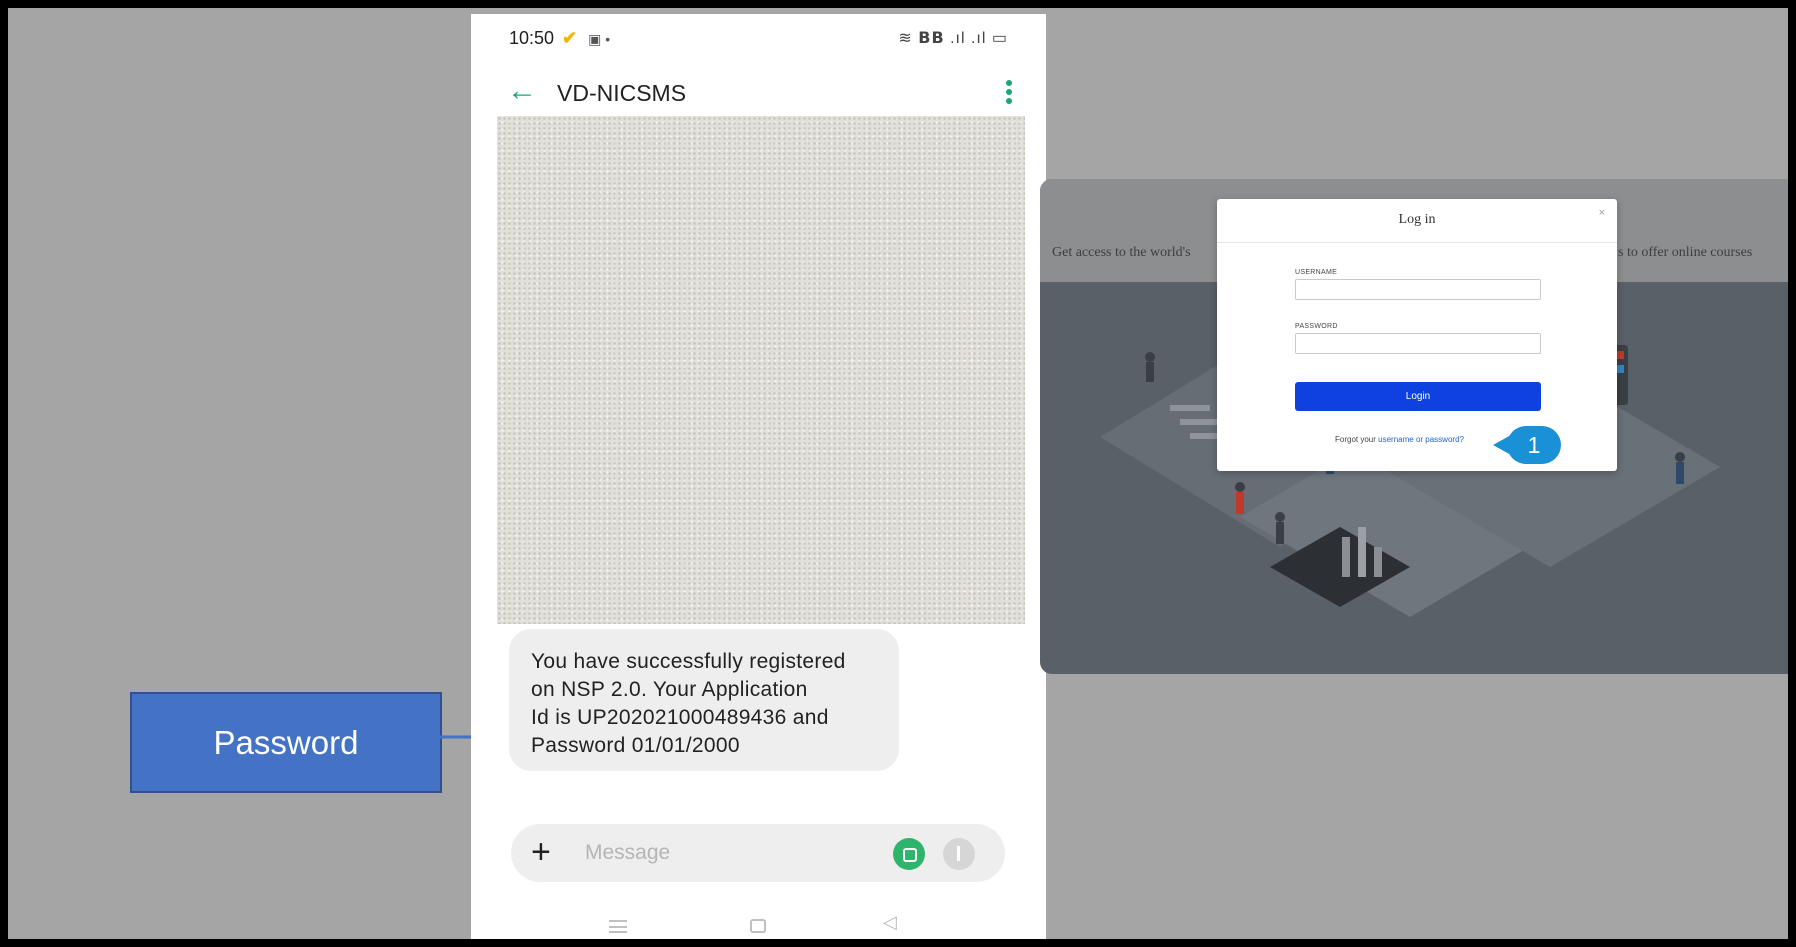  I want to click on check-icon: ✔, so click(570, 38).